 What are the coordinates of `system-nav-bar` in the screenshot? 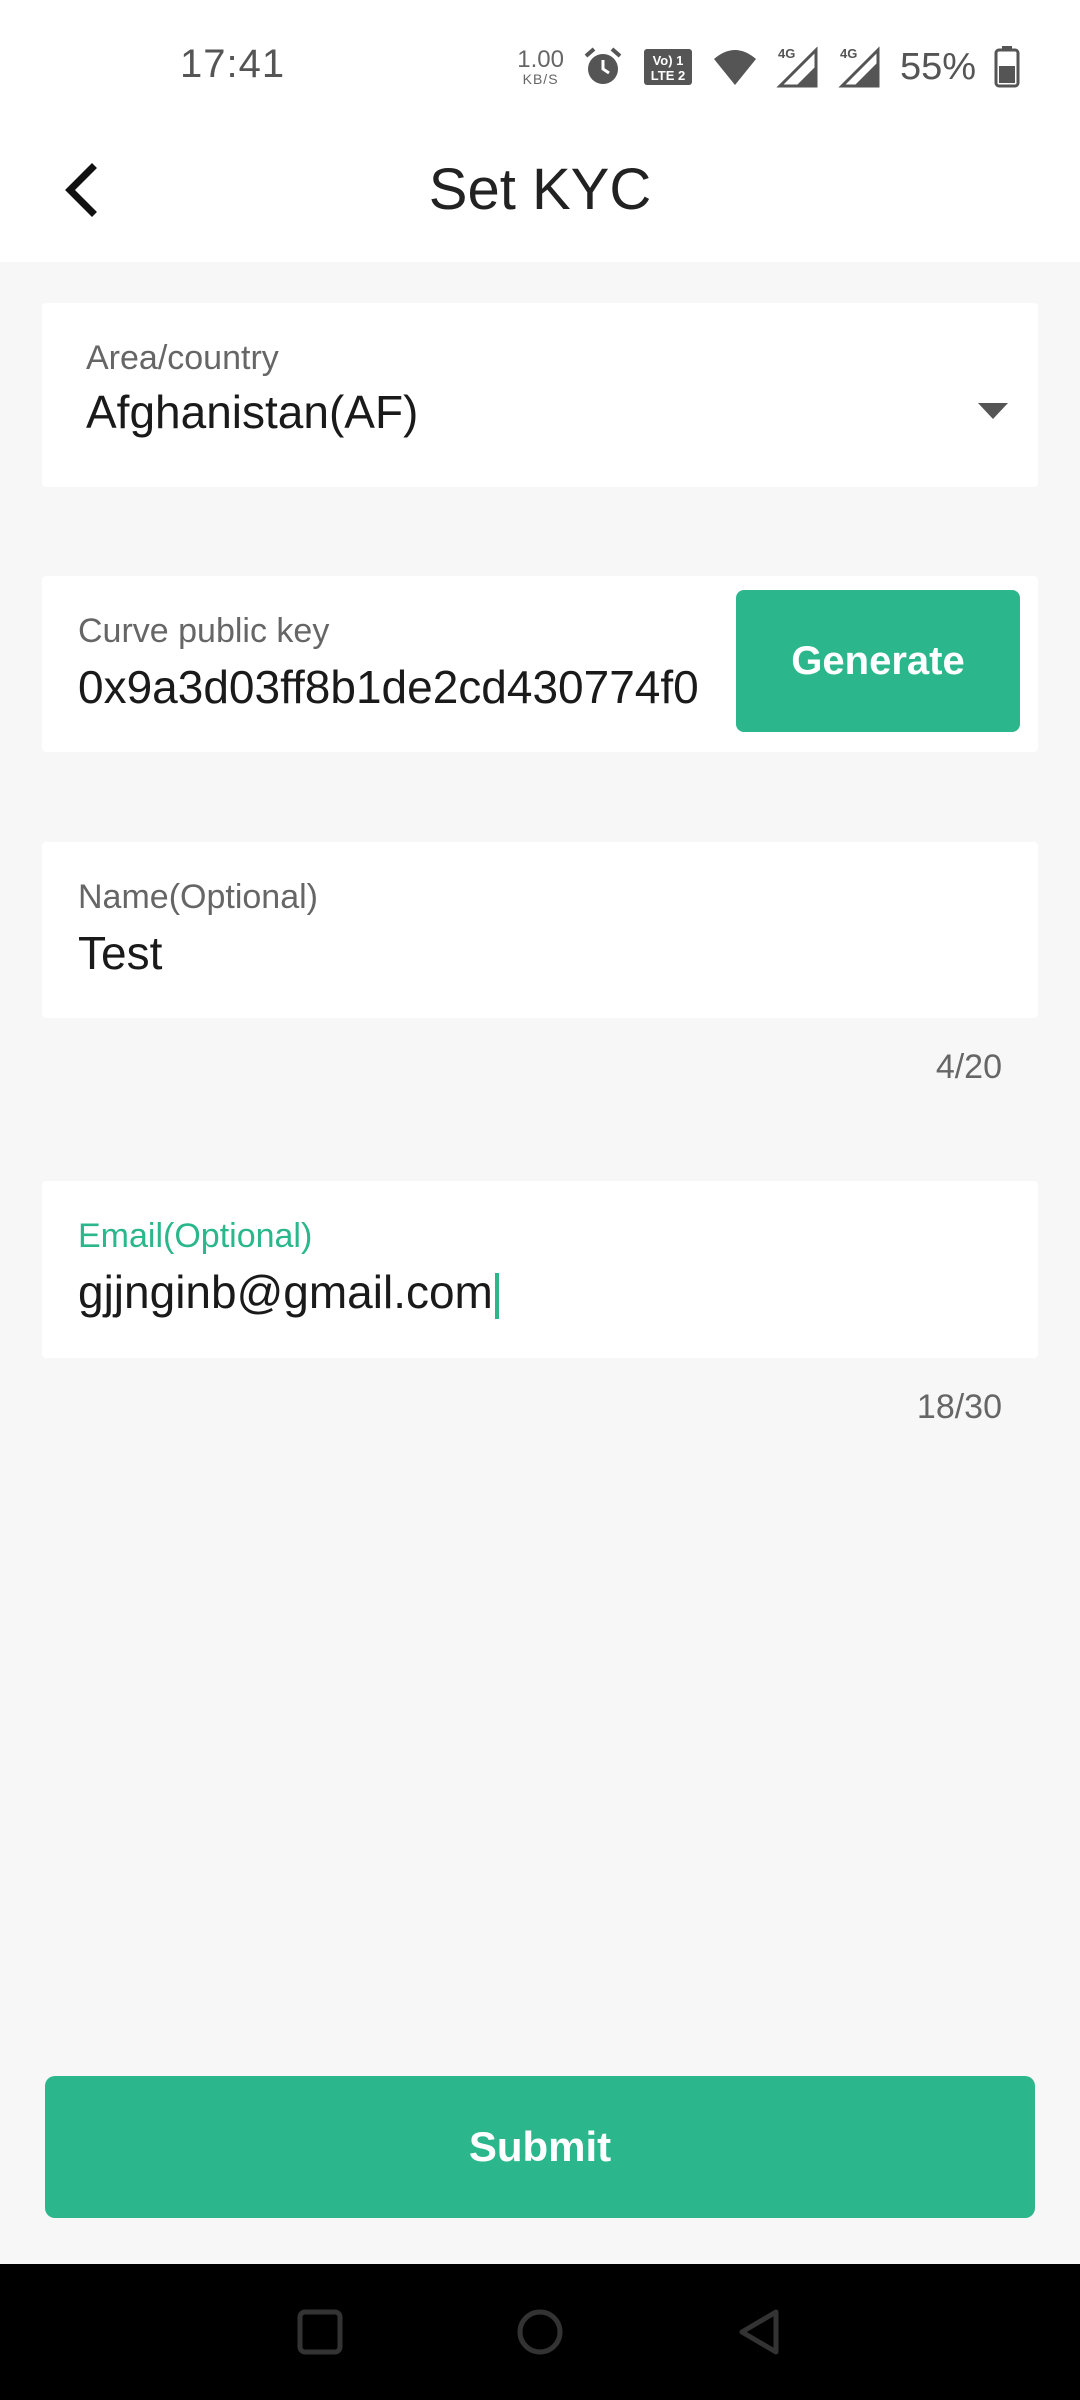 It's located at (540, 2332).